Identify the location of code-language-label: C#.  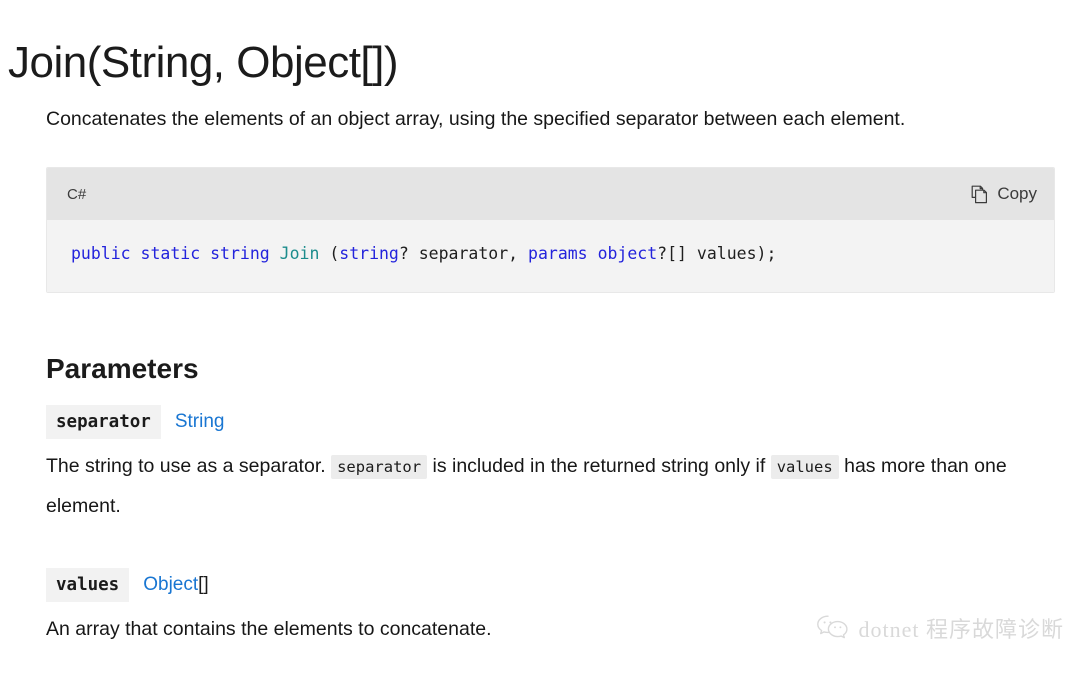
(77, 194).